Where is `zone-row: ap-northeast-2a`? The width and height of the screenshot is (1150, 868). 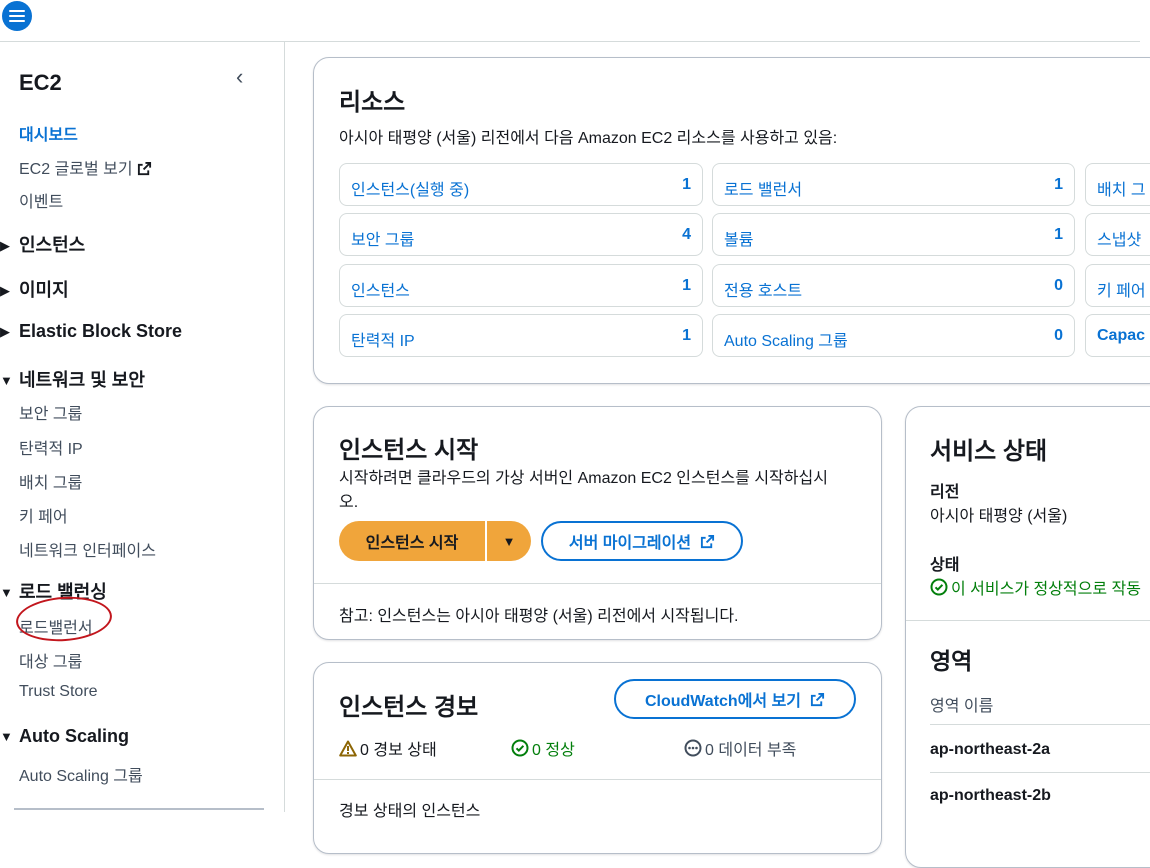
zone-row: ap-northeast-2a is located at coordinates (990, 749).